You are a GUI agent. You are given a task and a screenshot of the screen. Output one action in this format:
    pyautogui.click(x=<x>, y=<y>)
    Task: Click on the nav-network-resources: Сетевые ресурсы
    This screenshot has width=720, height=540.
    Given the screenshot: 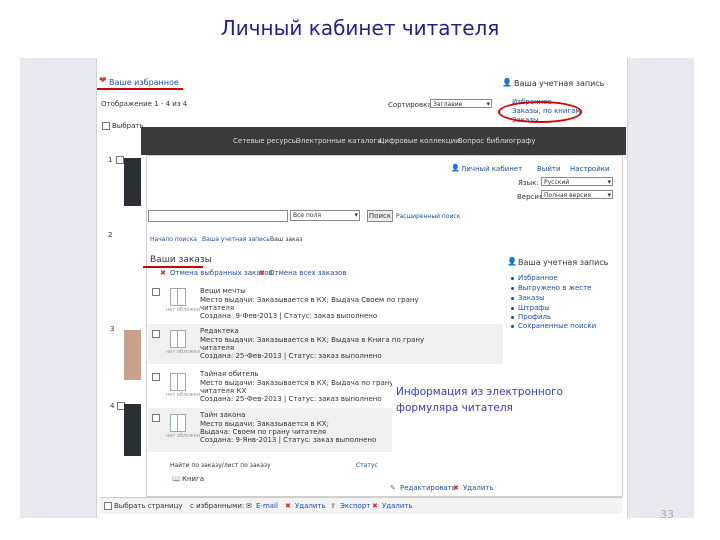 What is the action you would take?
    pyautogui.click(x=265, y=141)
    